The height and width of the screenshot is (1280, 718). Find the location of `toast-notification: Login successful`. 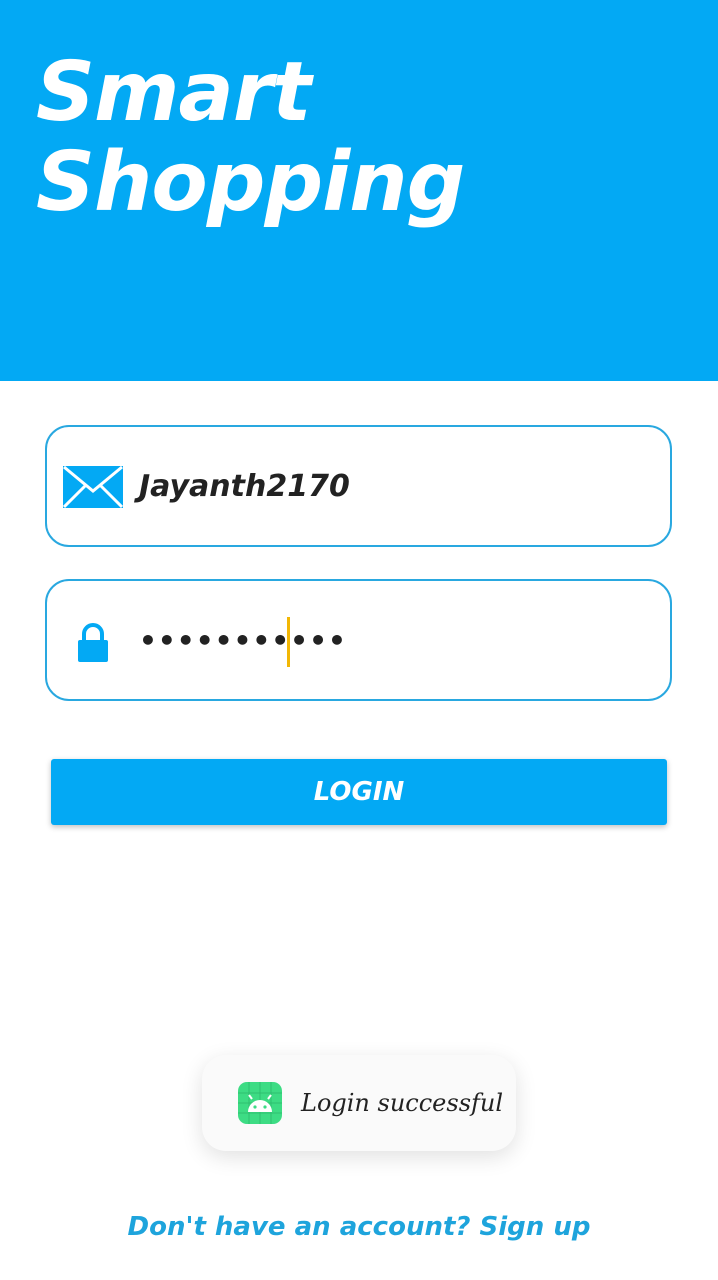

toast-notification: Login successful is located at coordinates (359, 1103).